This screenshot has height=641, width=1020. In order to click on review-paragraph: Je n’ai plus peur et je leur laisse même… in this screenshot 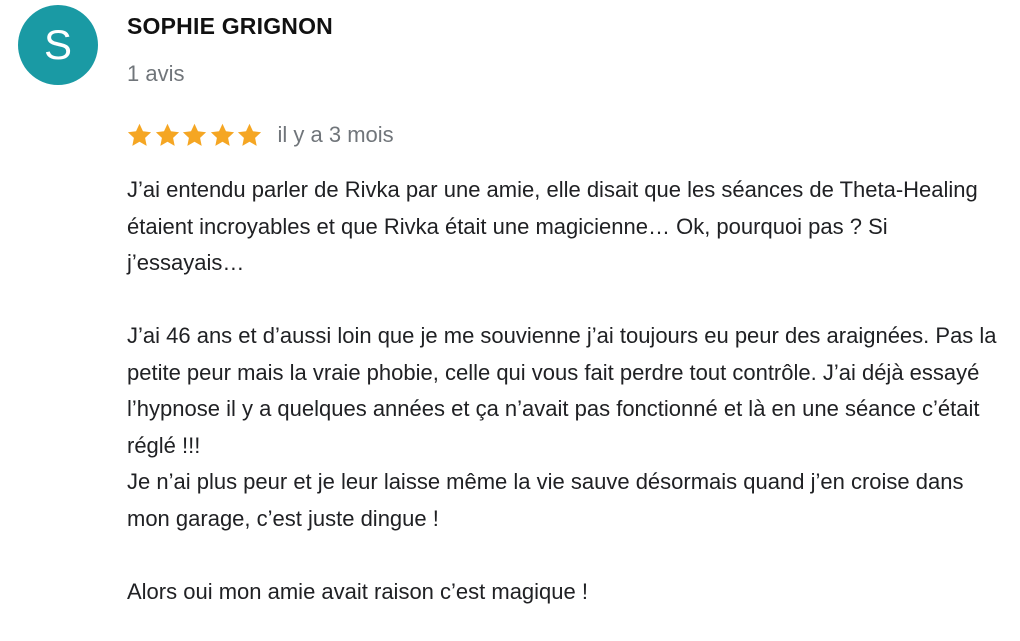, I will do `click(545, 500)`.